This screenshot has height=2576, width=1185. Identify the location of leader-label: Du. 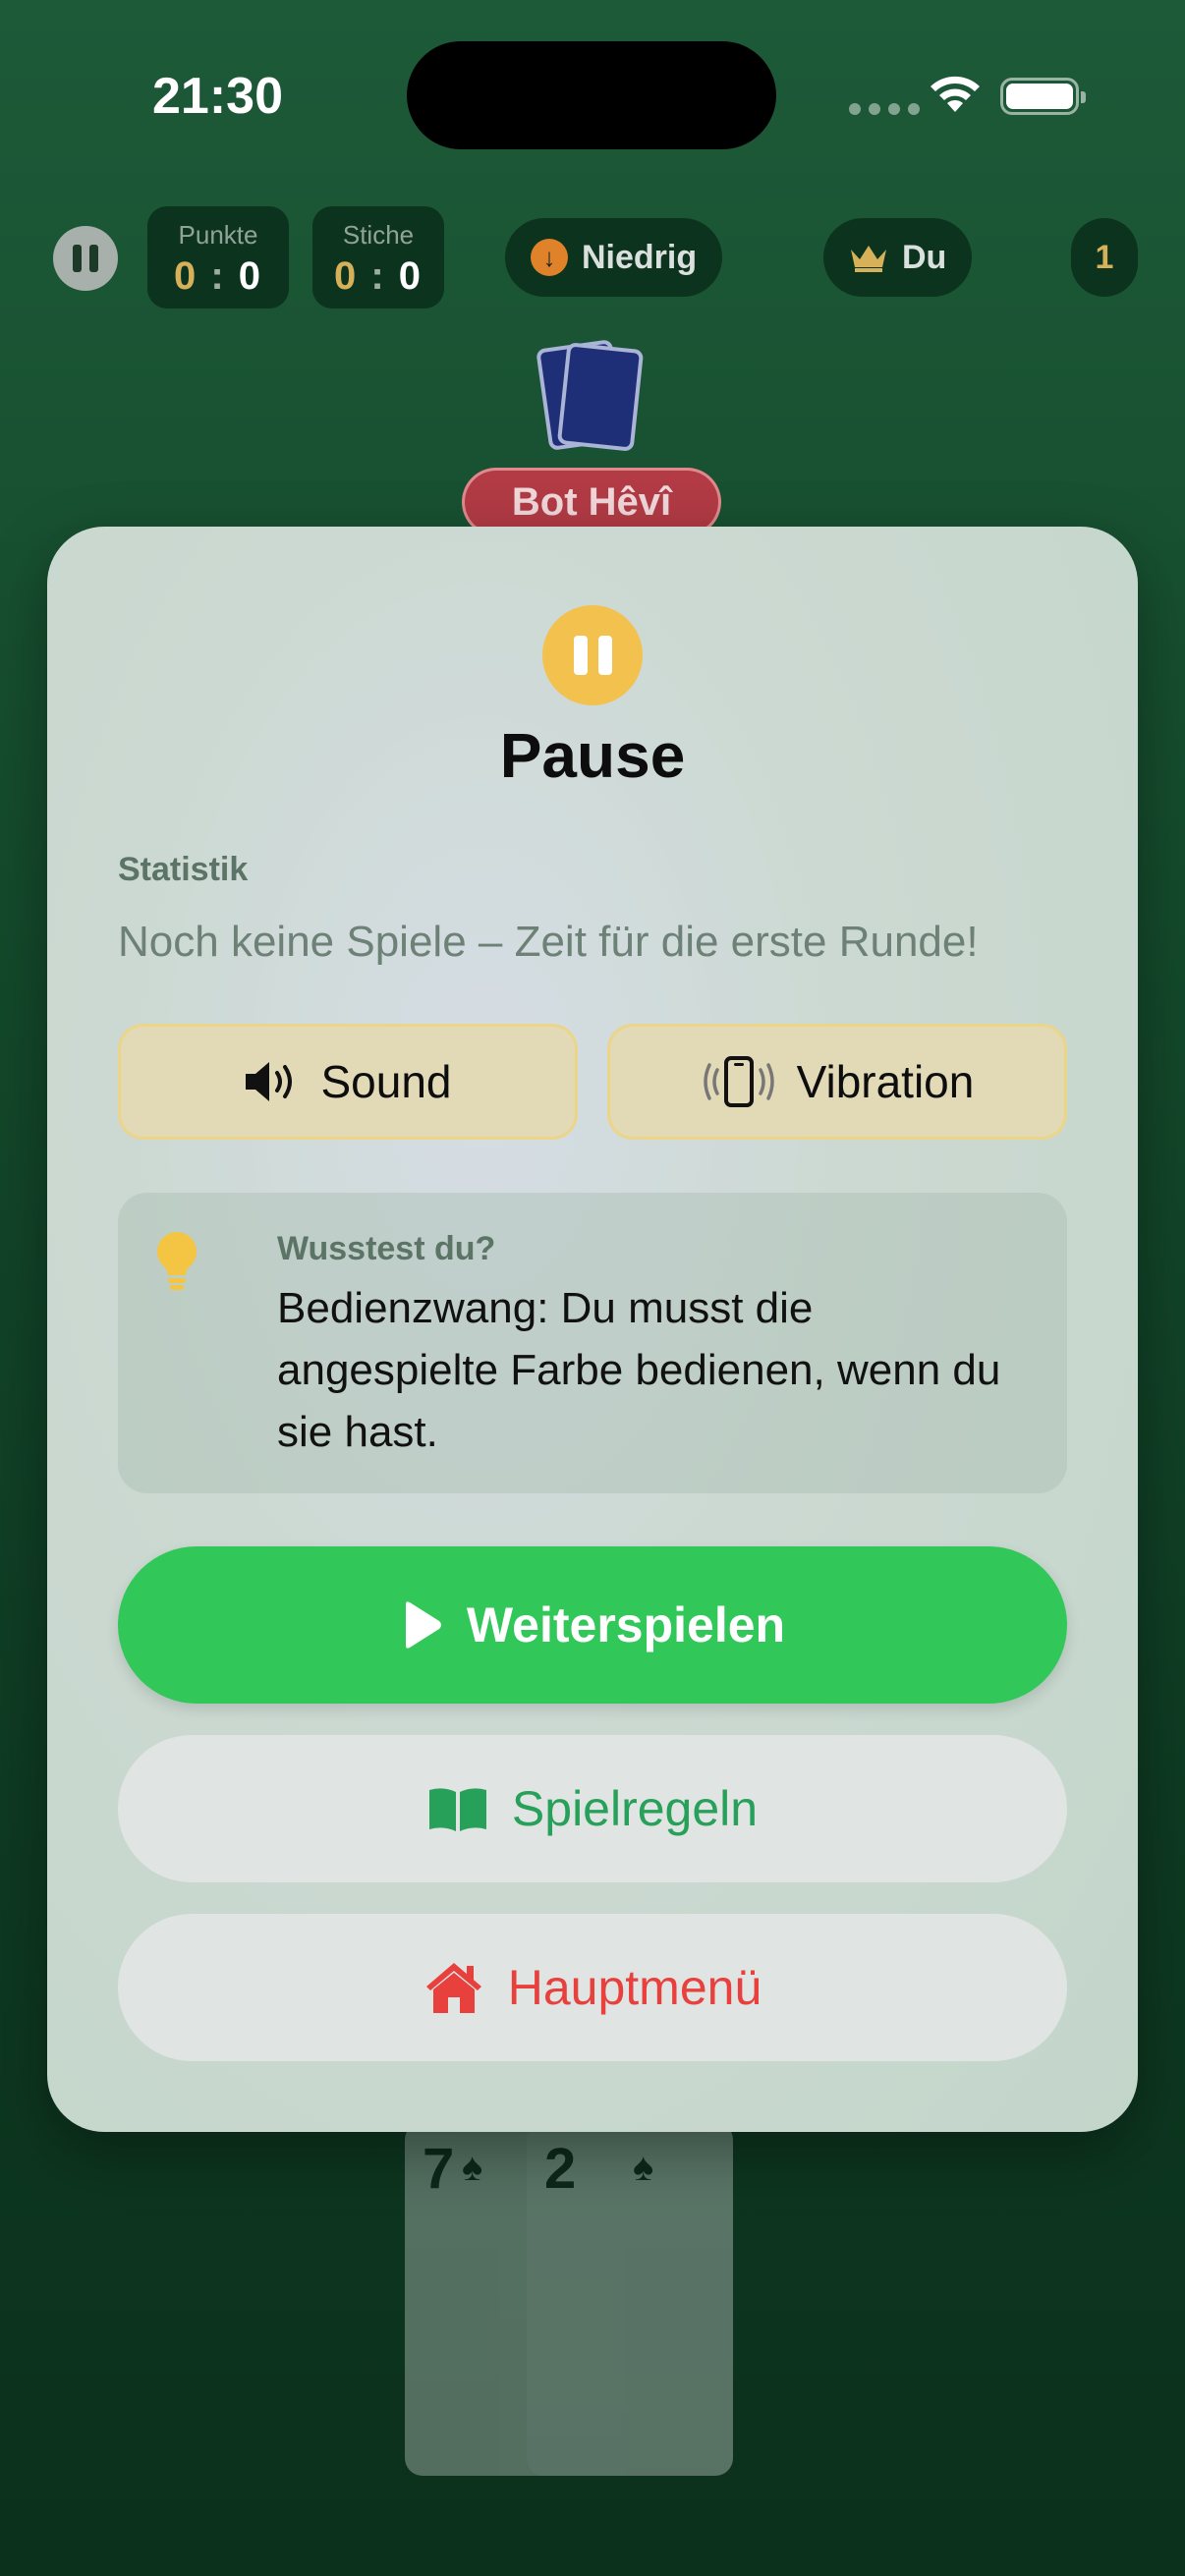
(925, 257).